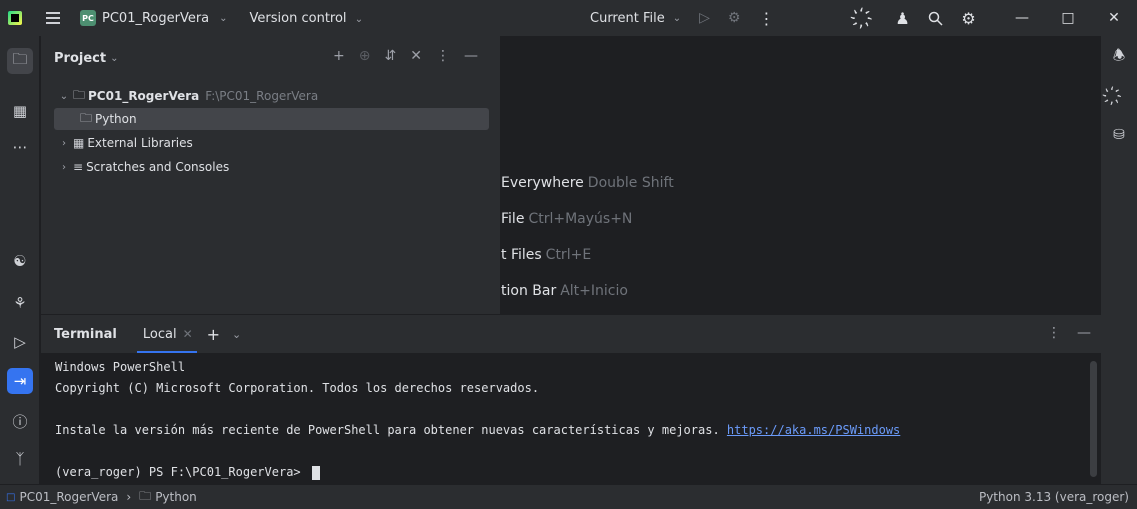 This screenshot has height=509, width=1137. I want to click on shortcut-go-to-file: File Ctrl+Mayús+N, so click(566, 219).